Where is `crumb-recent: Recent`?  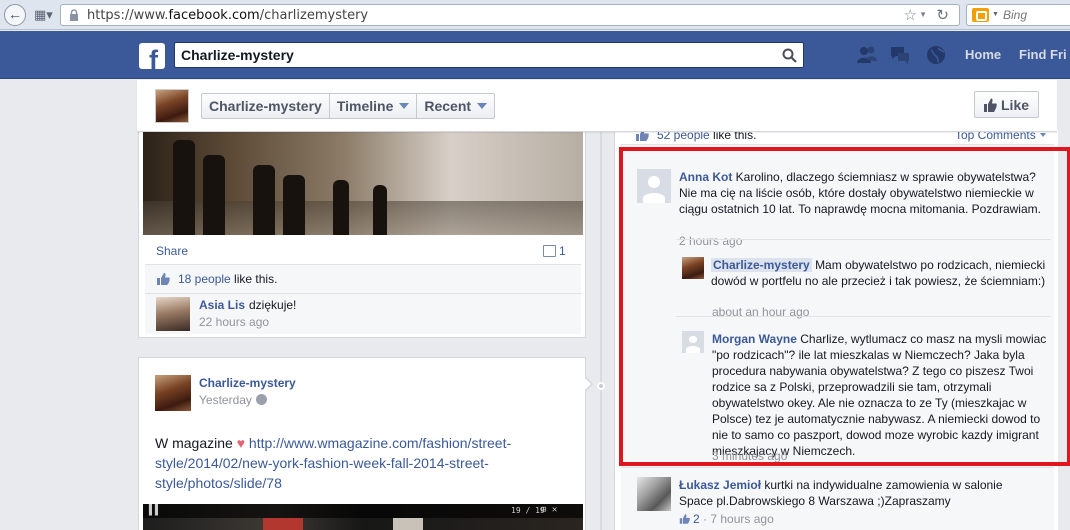 crumb-recent: Recent is located at coordinates (455, 106).